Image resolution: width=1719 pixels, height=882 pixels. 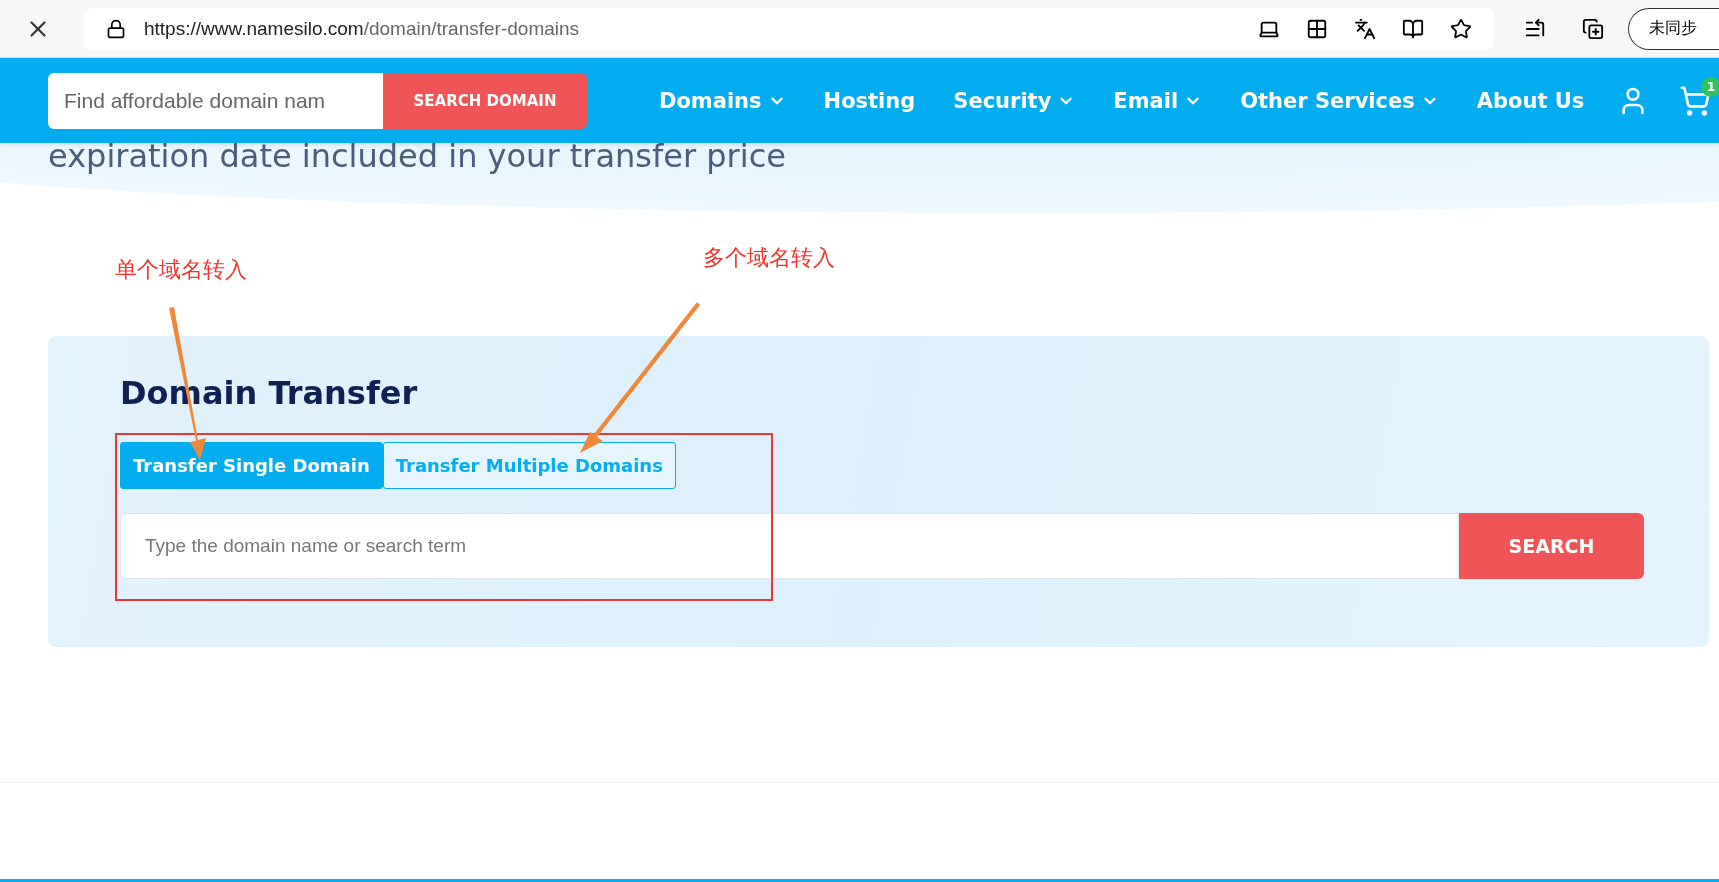 What do you see at coordinates (1710, 86) in the screenshot?
I see `cart-count: 1` at bounding box center [1710, 86].